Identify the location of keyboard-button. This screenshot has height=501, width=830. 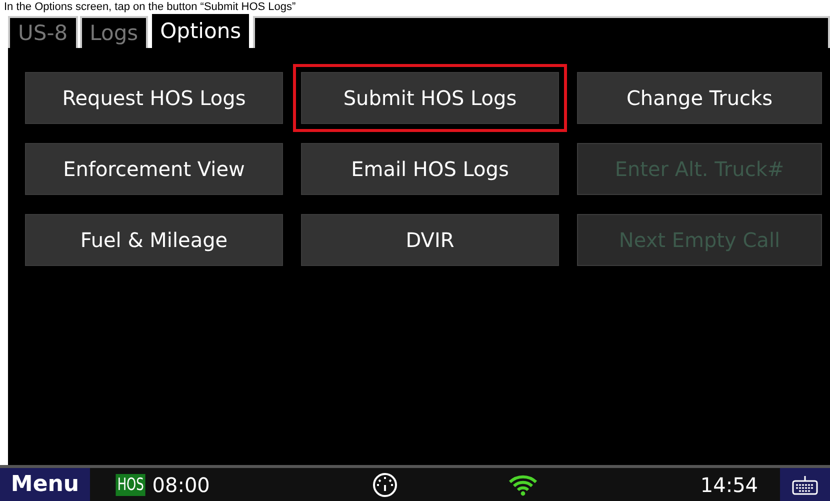
(805, 484).